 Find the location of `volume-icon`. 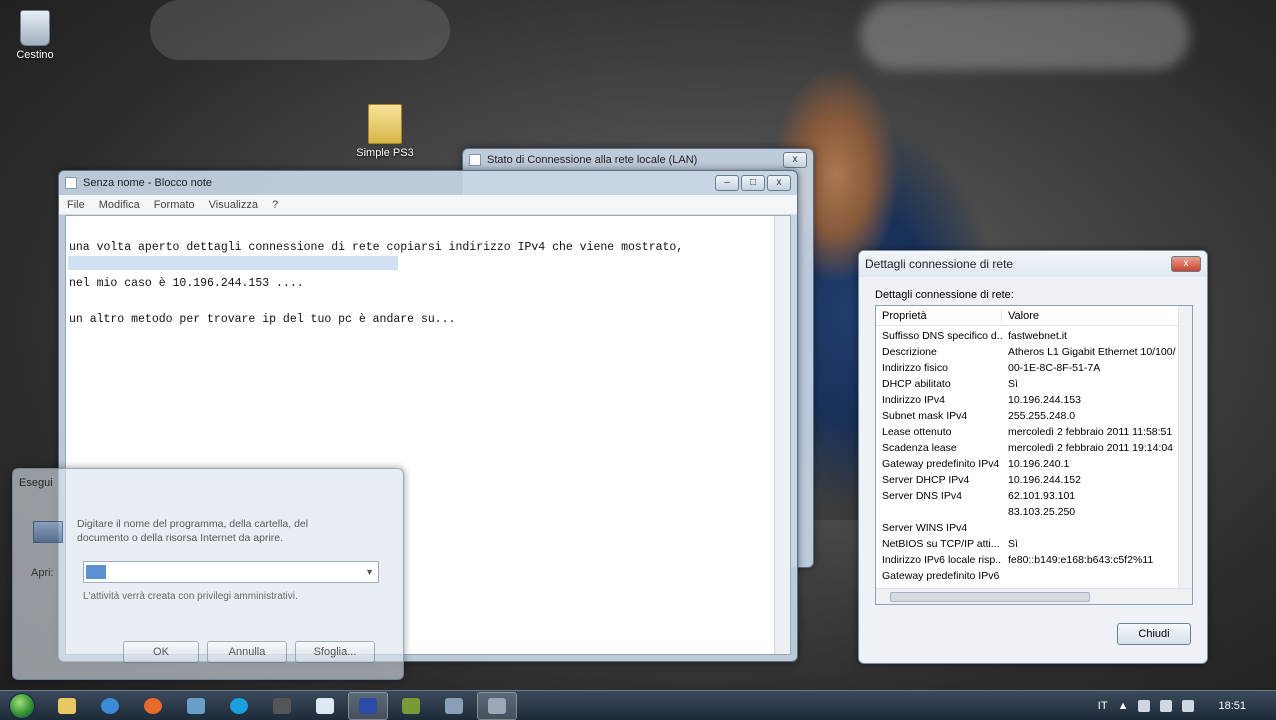

volume-icon is located at coordinates (1188, 705).